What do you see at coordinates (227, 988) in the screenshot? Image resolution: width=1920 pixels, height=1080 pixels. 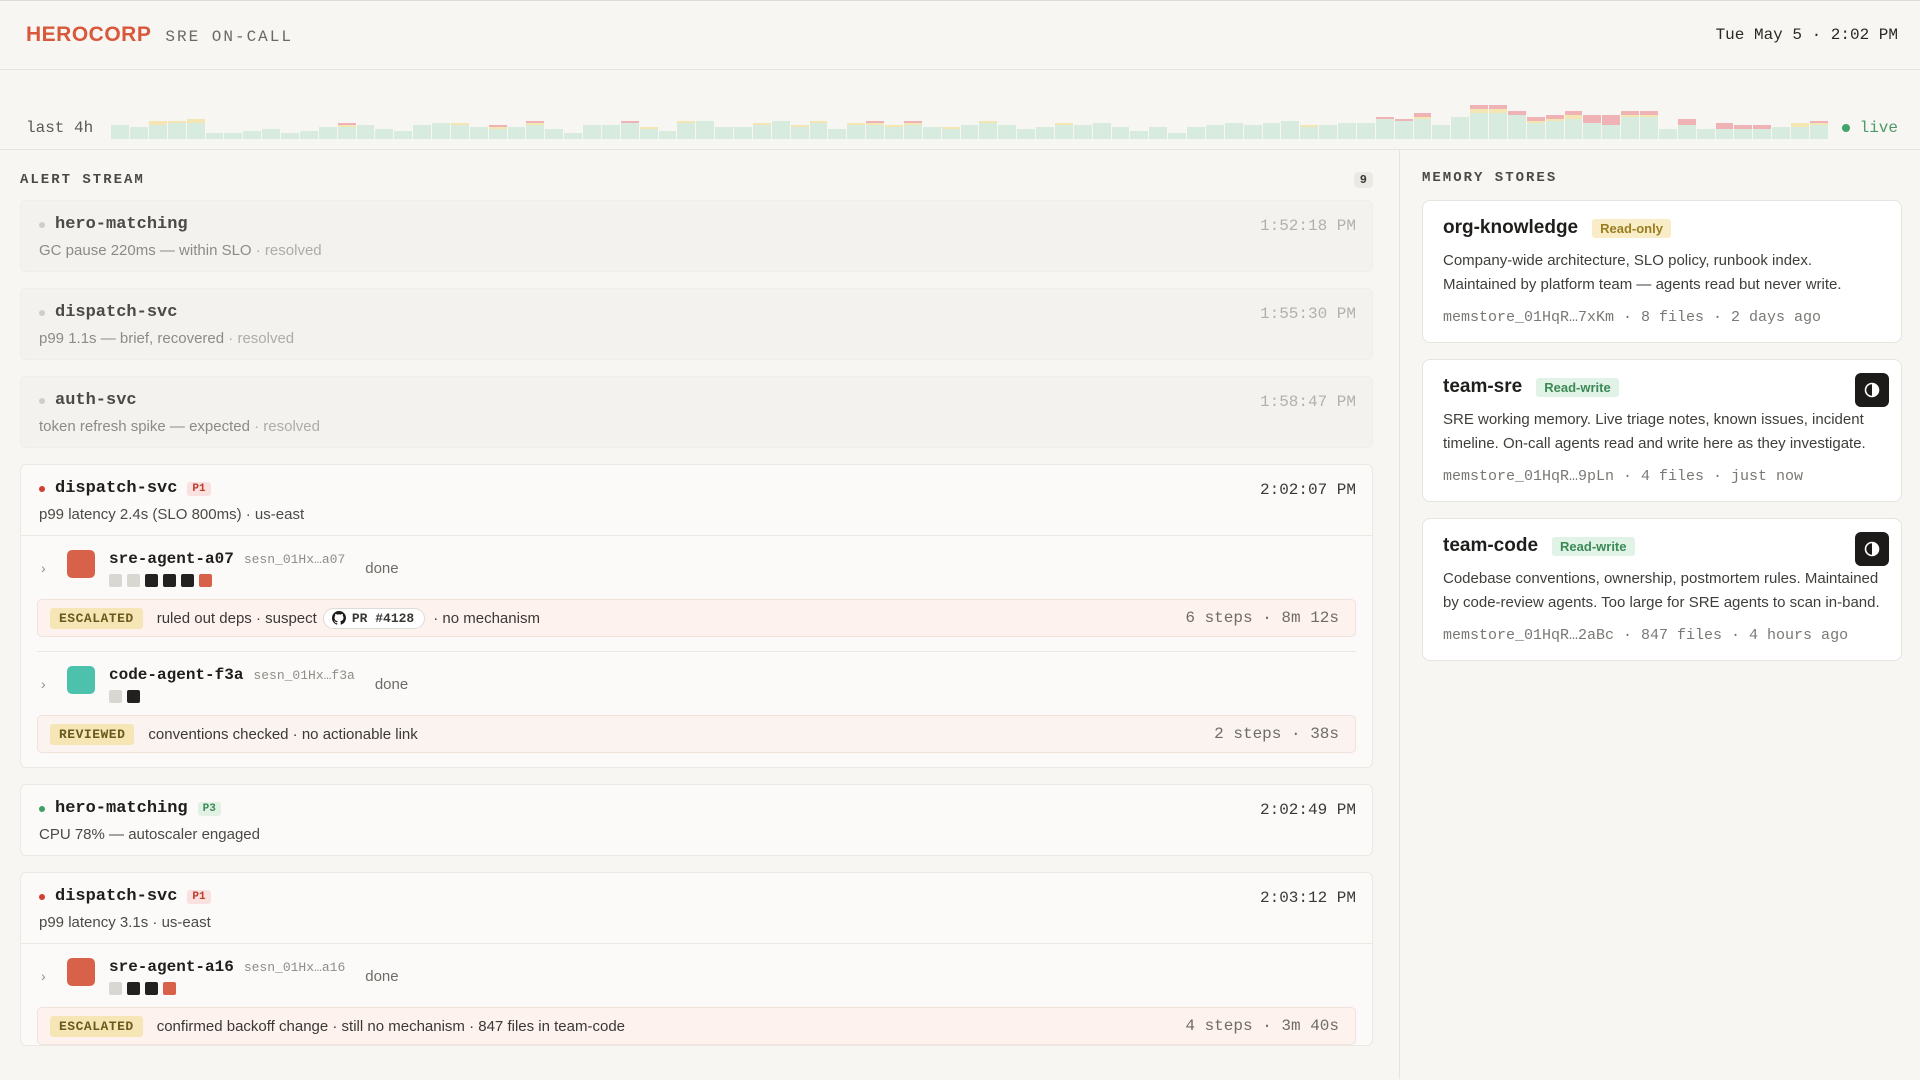 I see `step-indicators` at bounding box center [227, 988].